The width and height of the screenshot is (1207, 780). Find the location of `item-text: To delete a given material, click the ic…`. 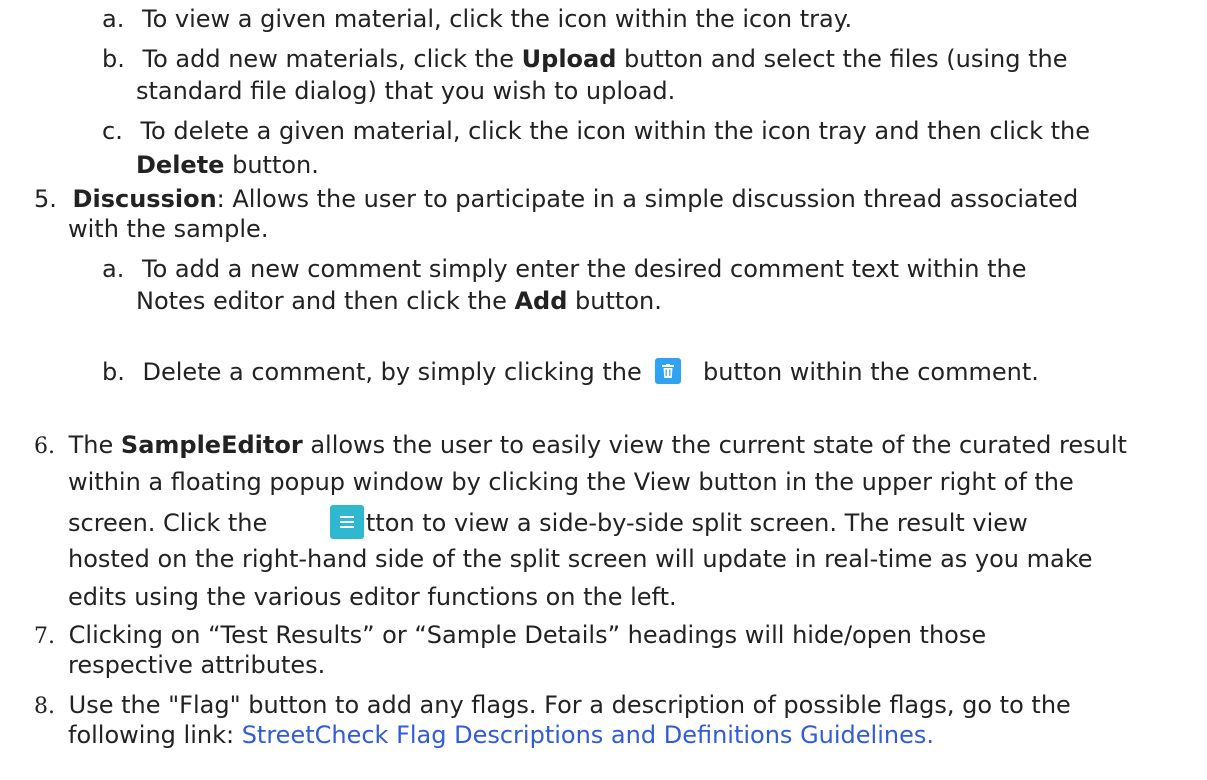

item-text: To delete a given material, click the ic… is located at coordinates (615, 131).